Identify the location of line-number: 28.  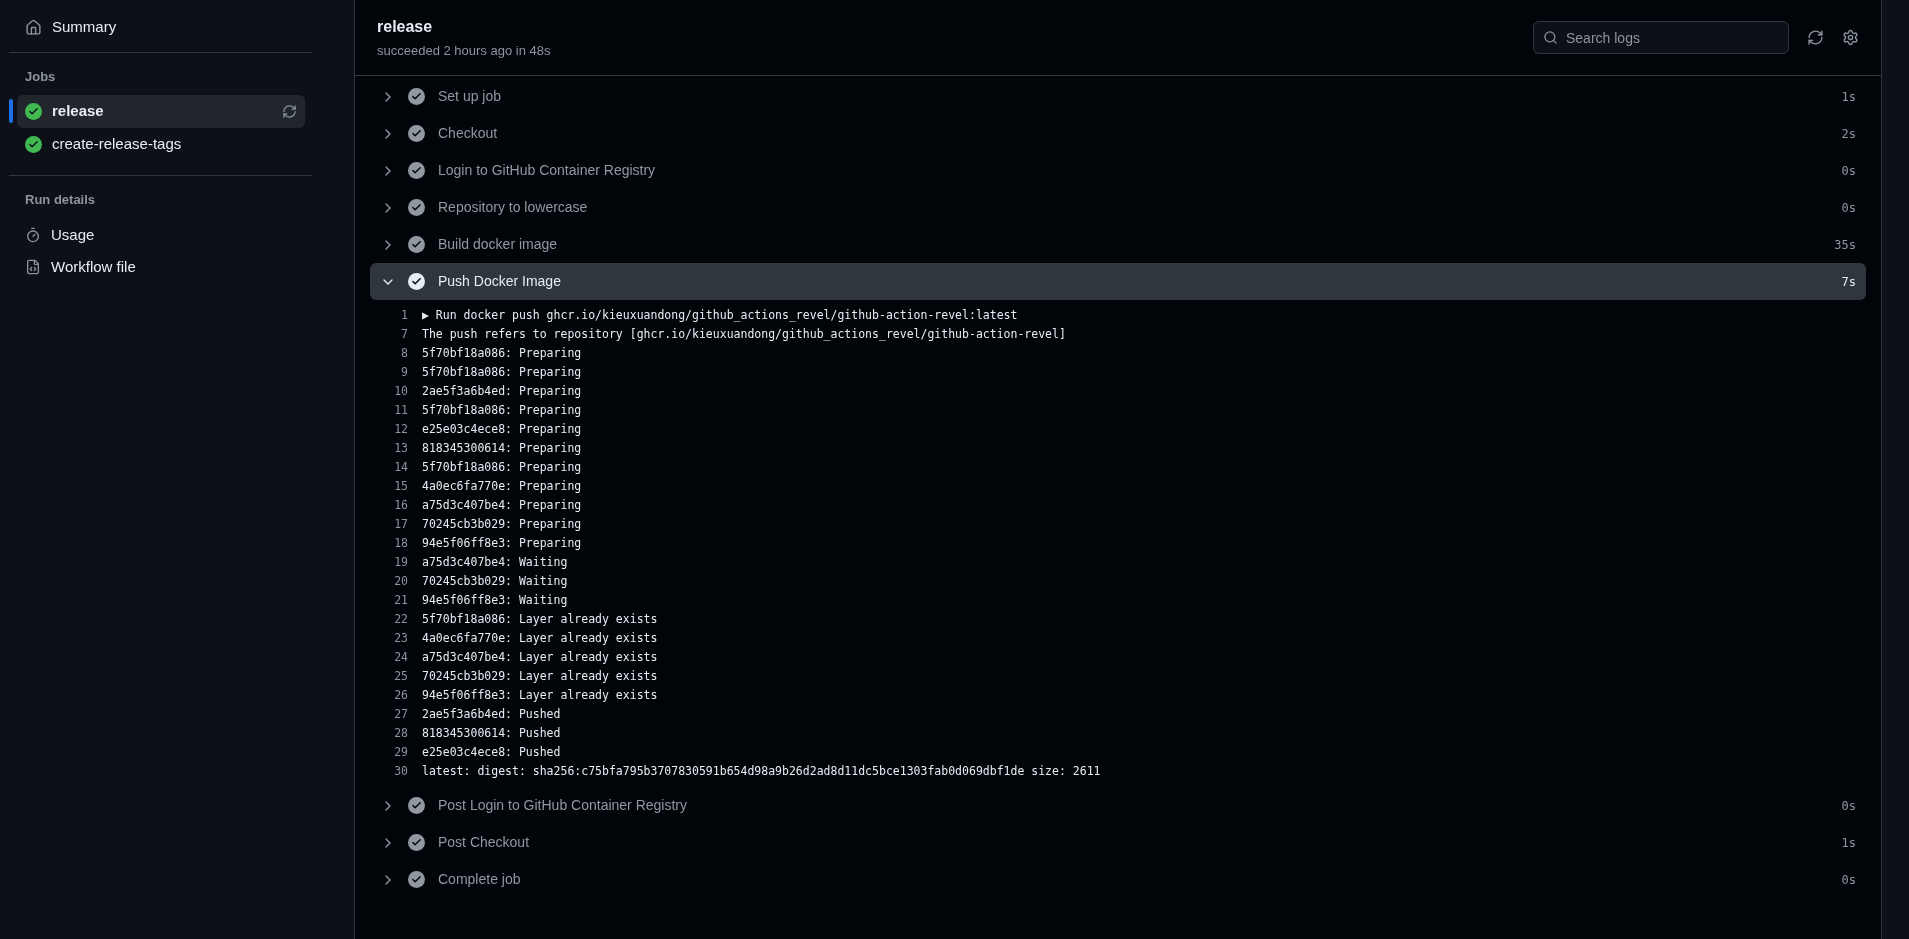
(400, 733).